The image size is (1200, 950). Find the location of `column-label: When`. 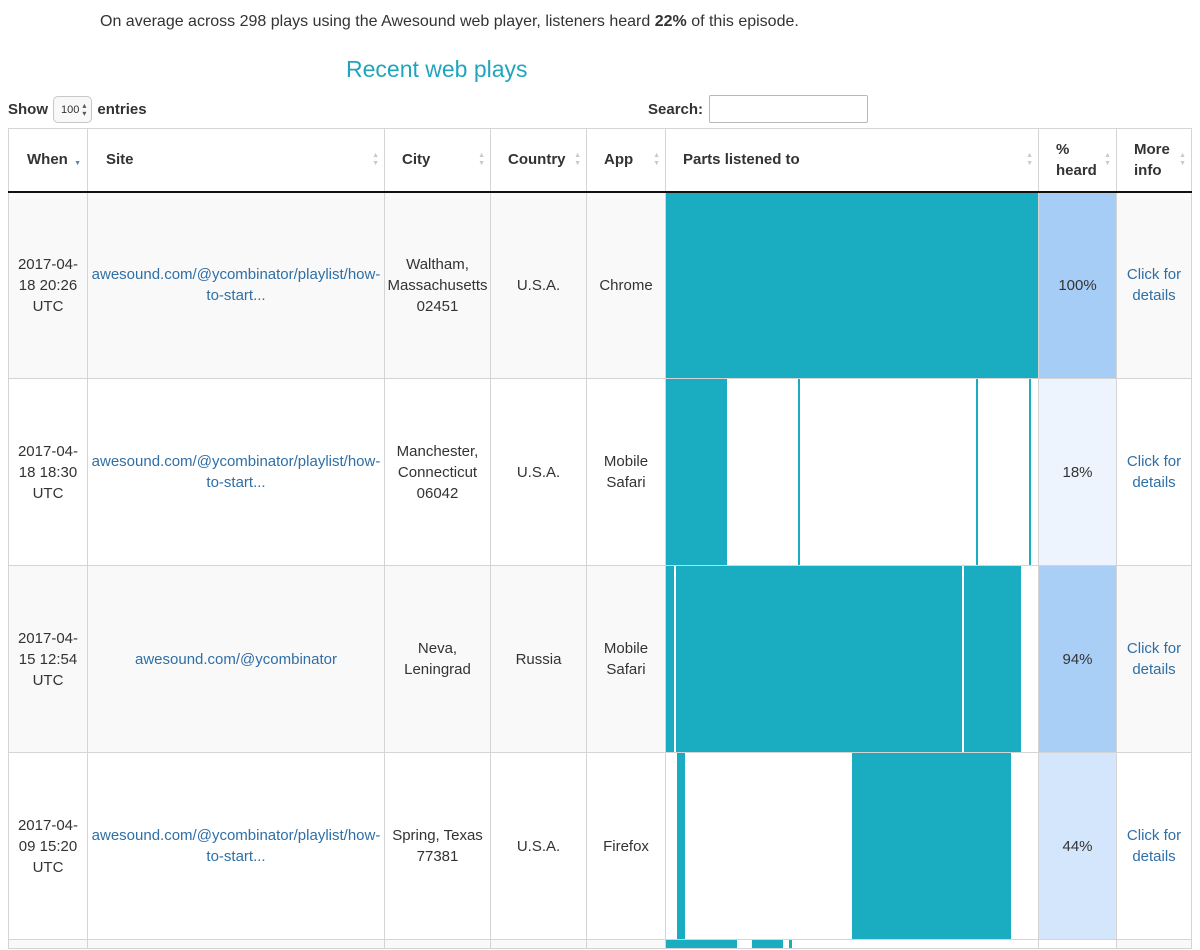

column-label: When is located at coordinates (47, 160).